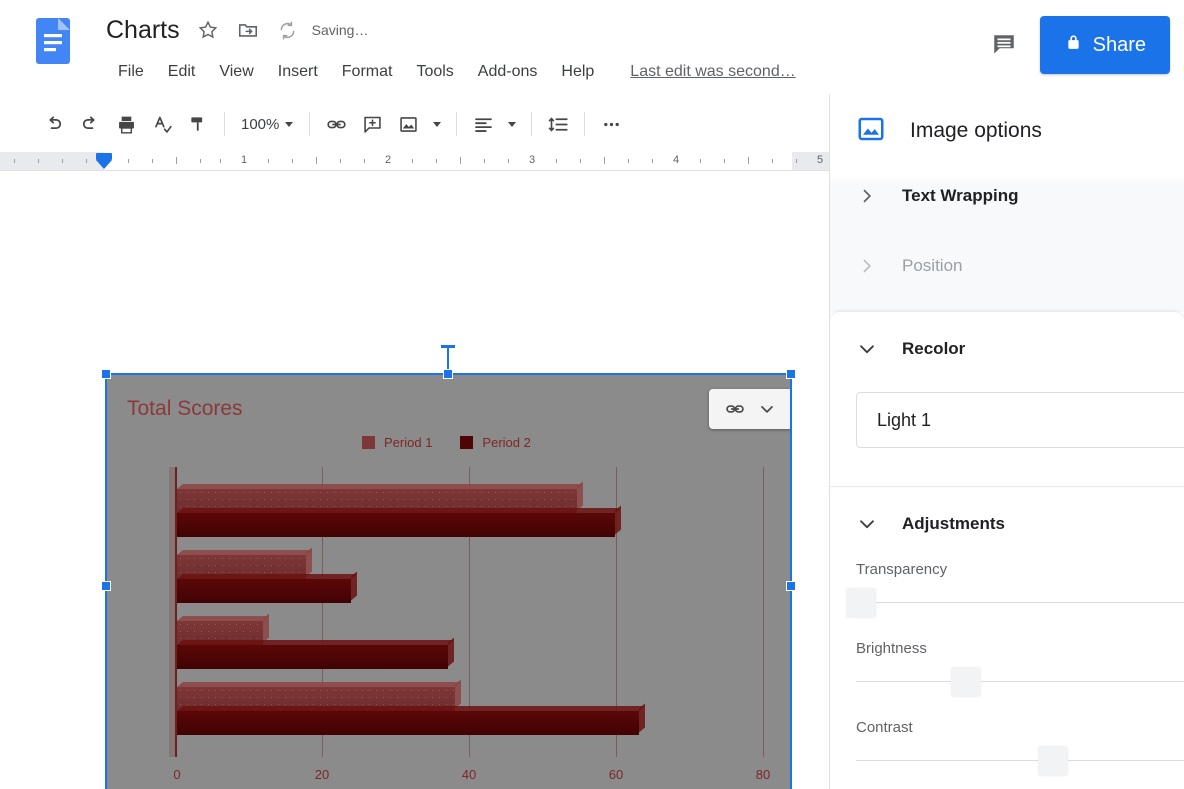  Describe the element at coordinates (336, 124) in the screenshot. I see `link-icon` at that location.